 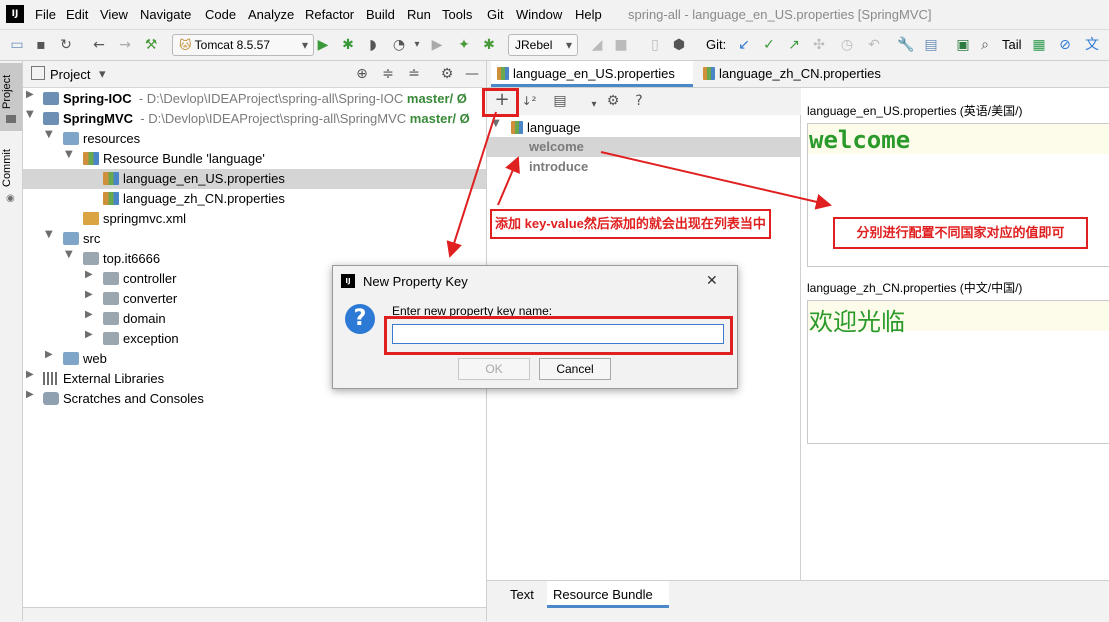 I want to click on arrow-to-values, so click(x=716, y=180).